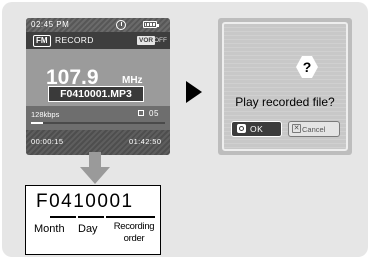 Image resolution: width=372 pixels, height=261 pixels. What do you see at coordinates (45, 114) in the screenshot?
I see `bitrate: 128kbps` at bounding box center [45, 114].